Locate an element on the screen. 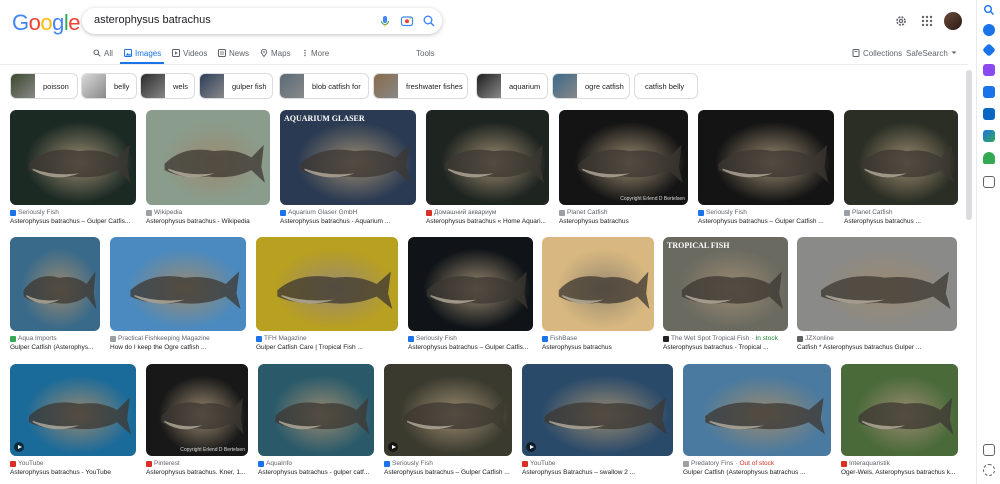  outlook-icon is located at coordinates (989, 114).